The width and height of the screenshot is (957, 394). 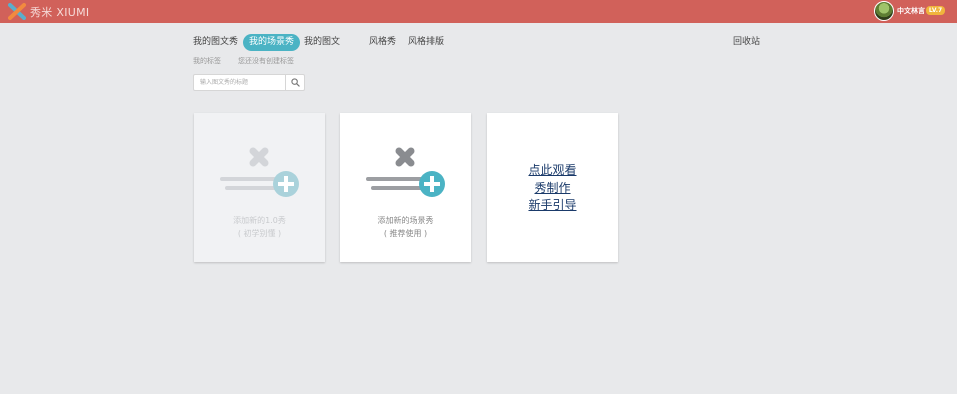 I want to click on guide-link-guide: 新手引导, so click(x=552, y=204).